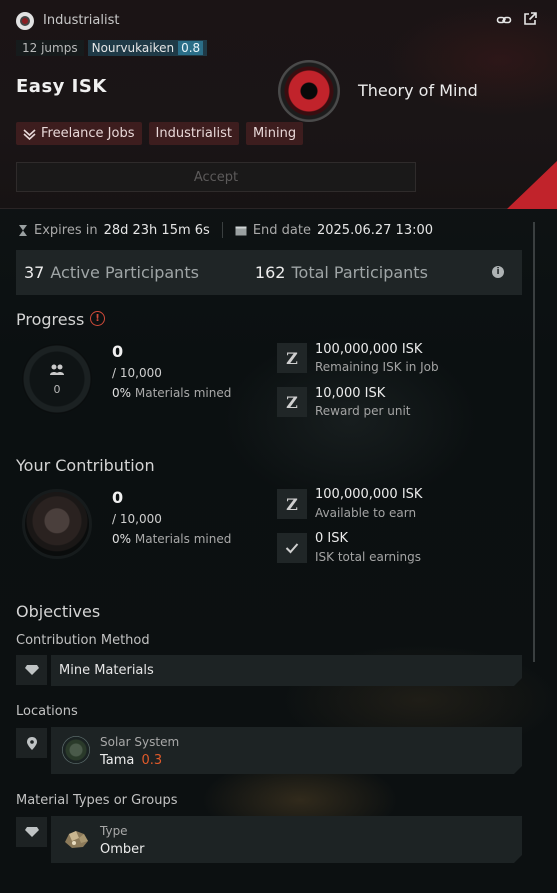 The width and height of the screenshot is (557, 893). I want to click on omber-ore-icon, so click(76, 839).